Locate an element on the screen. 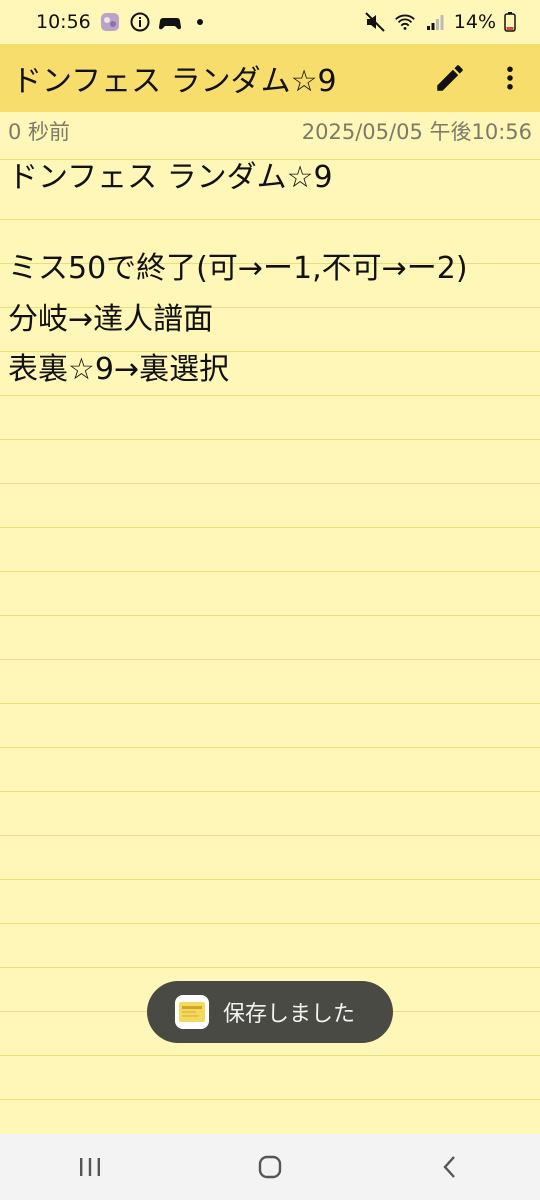 Image resolution: width=540 pixels, height=1200 pixels. battery-percent: 14% is located at coordinates (474, 22).